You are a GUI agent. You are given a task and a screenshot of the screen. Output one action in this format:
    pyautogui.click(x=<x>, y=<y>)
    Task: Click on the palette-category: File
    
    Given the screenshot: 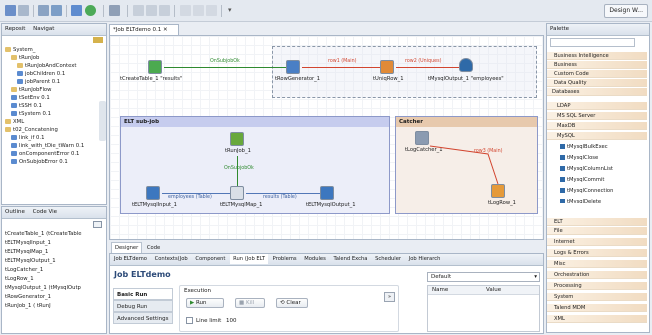 What is the action you would take?
    pyautogui.click(x=597, y=231)
    